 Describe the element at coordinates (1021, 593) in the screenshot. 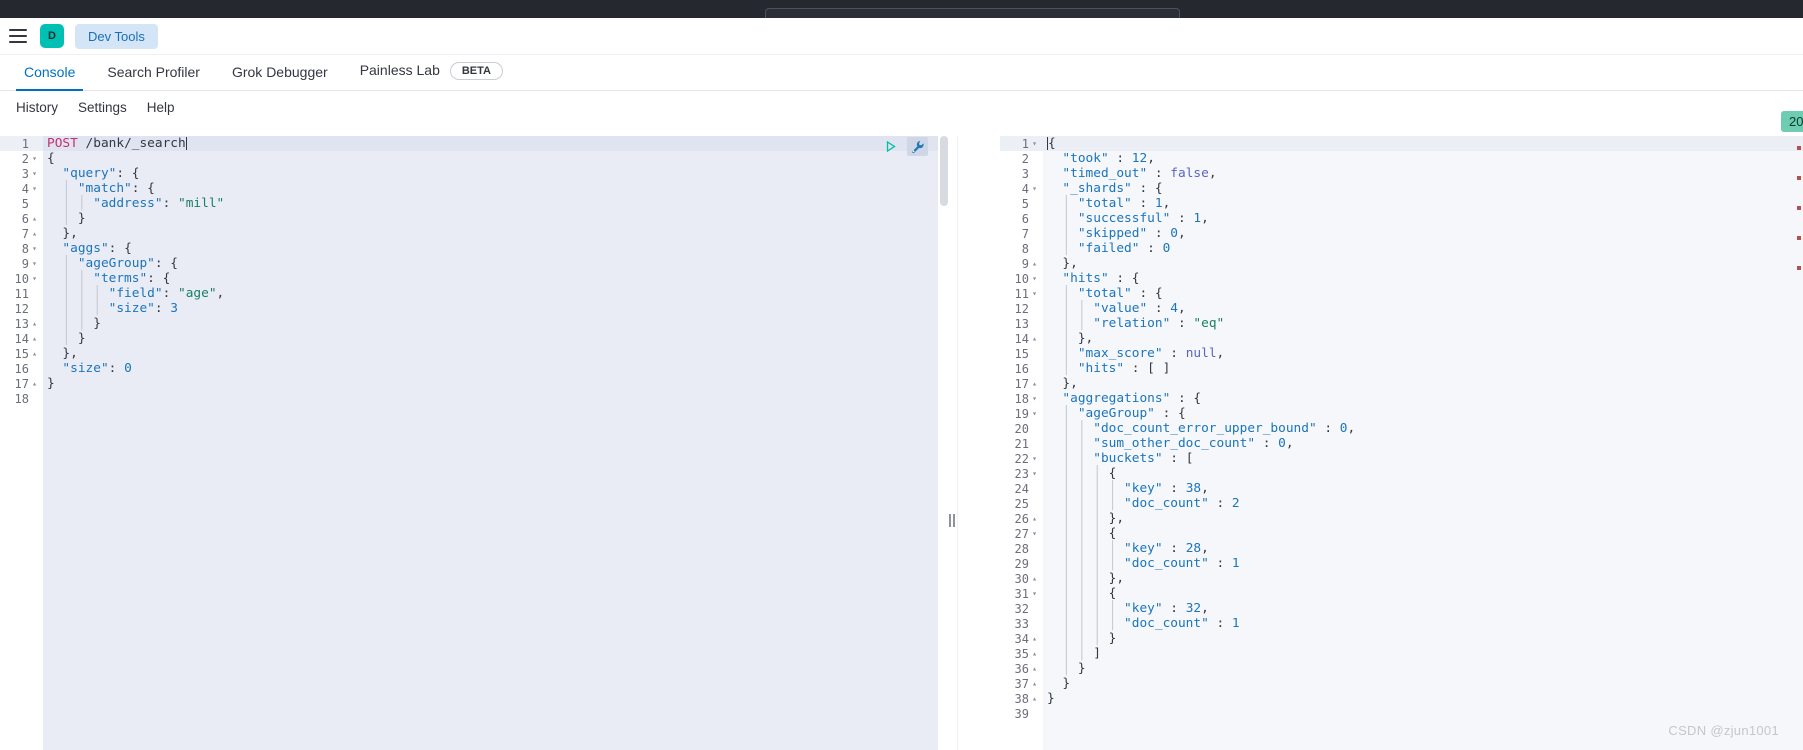

I see `gutter-line: 31 ▾` at that location.